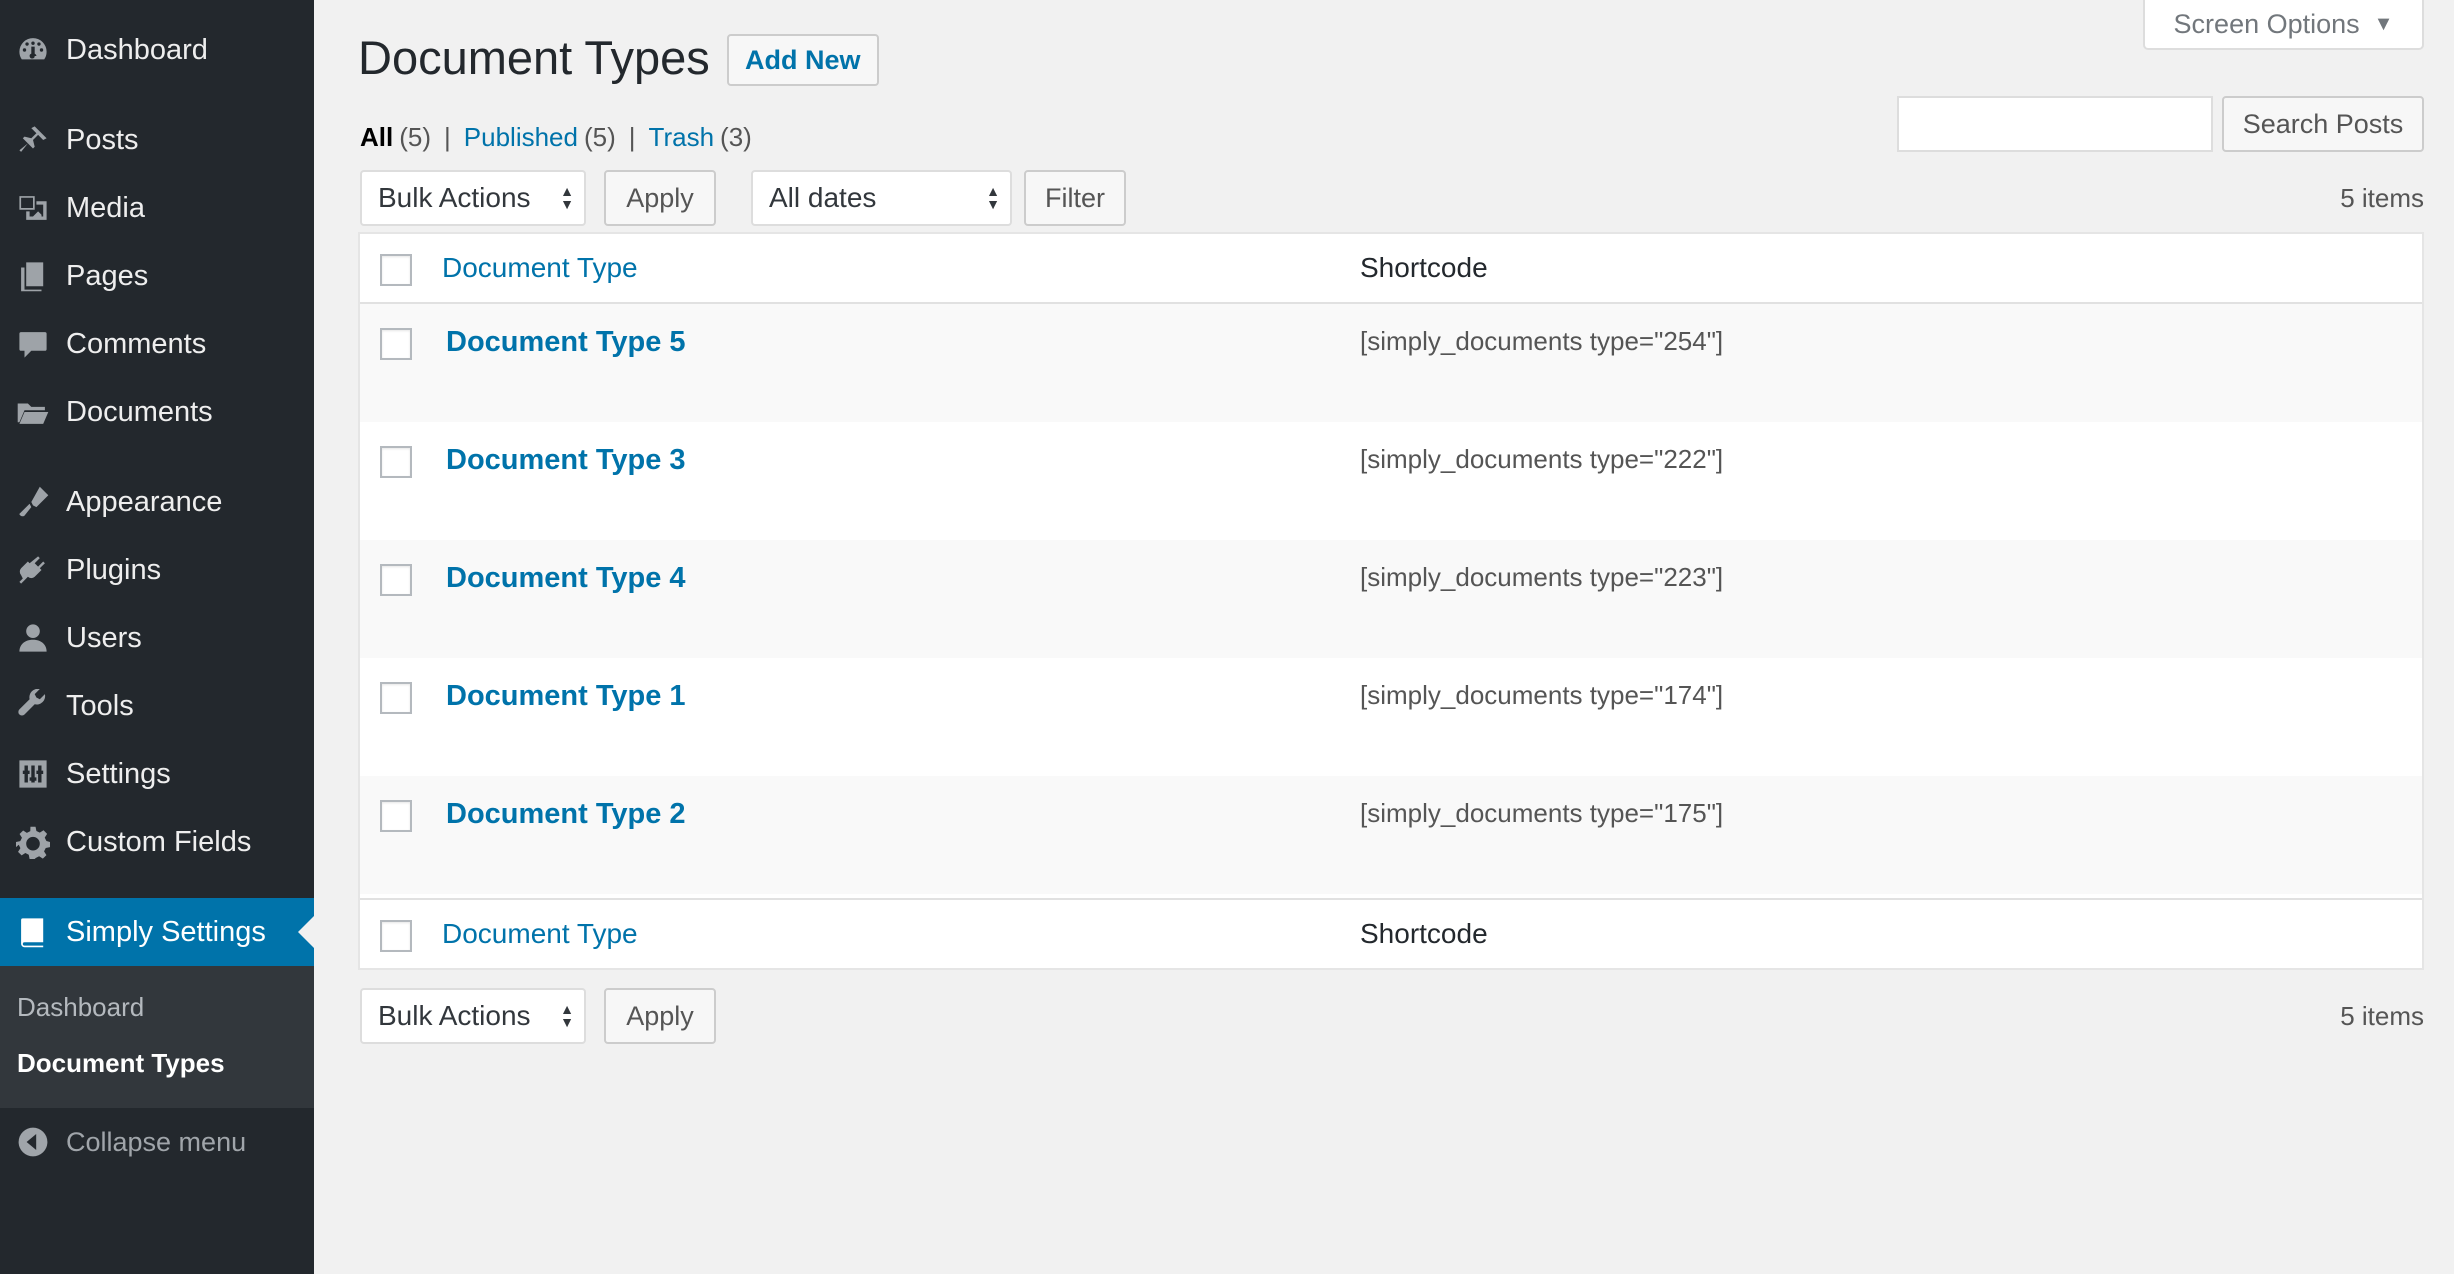  I want to click on brush-icon, so click(33, 502).